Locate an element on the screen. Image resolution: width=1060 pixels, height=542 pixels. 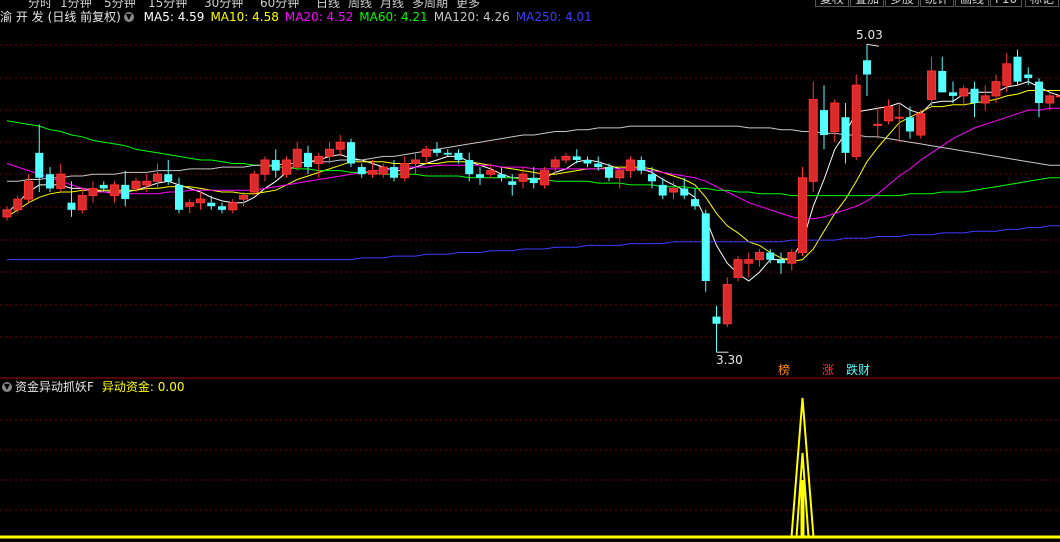
tag-diecai: 跌财 is located at coordinates (858, 369).